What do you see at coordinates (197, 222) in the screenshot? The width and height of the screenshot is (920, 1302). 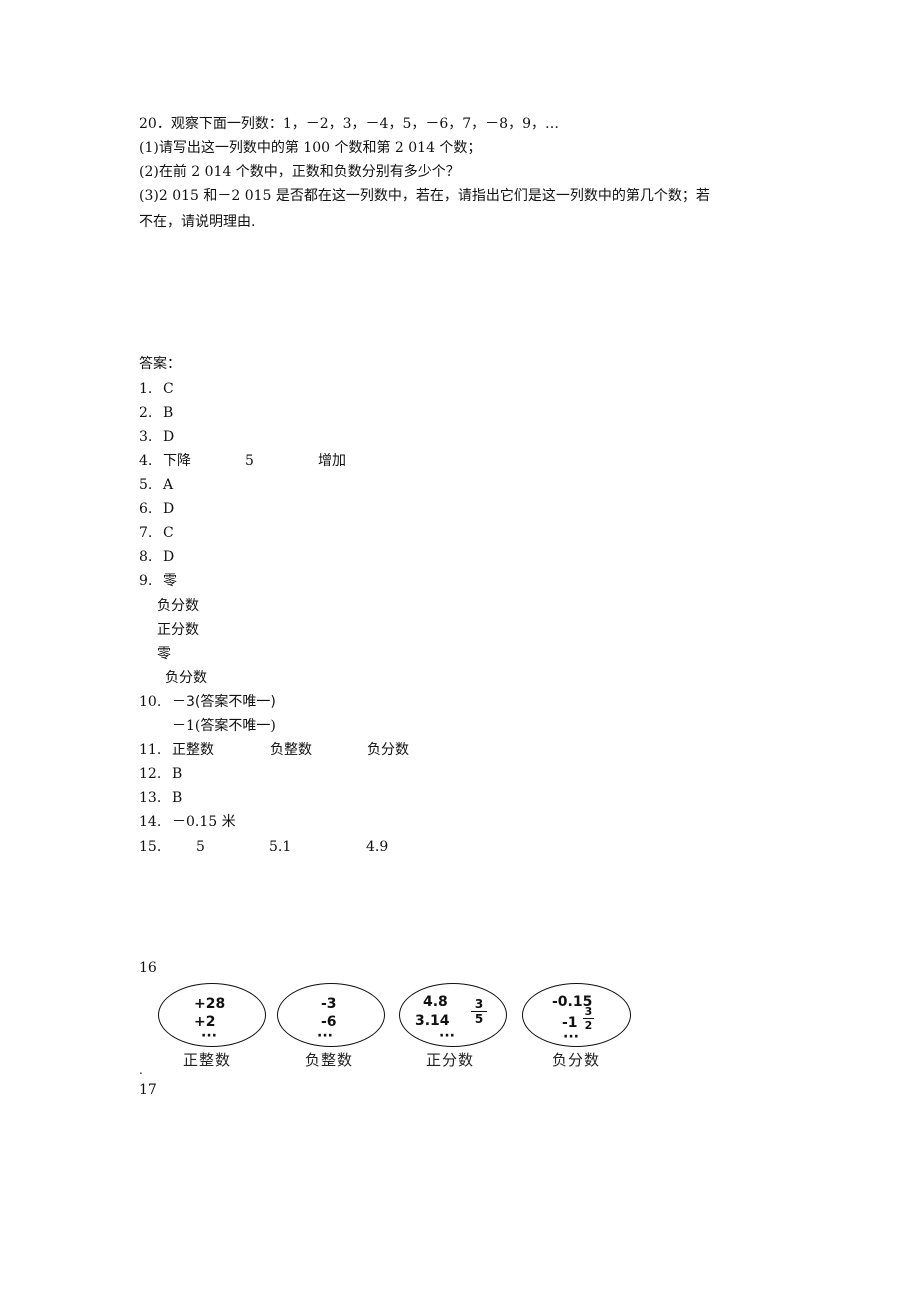 I see `question-part-3-cont: 不在，请说明理由.` at bounding box center [197, 222].